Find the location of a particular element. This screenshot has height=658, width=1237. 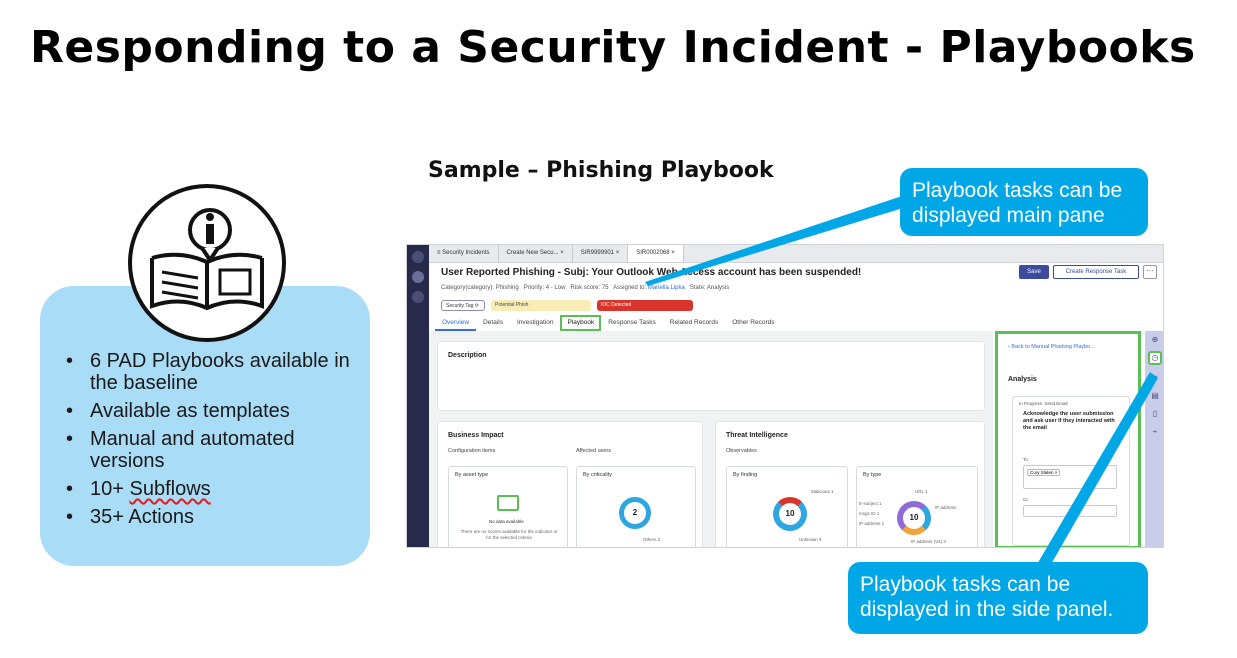

no-data-label: No data available is located at coordinates (506, 521).